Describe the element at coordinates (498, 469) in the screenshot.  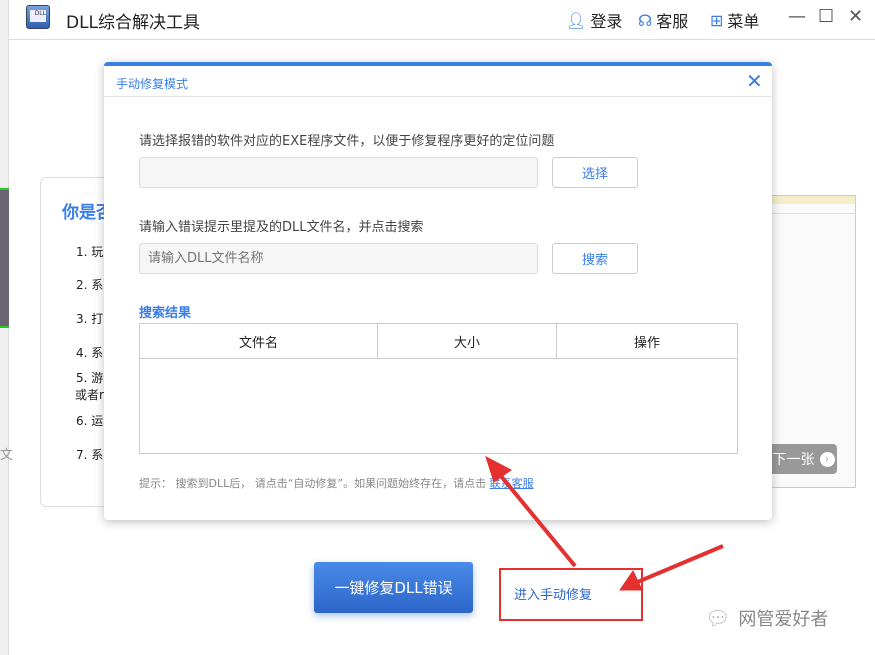
I see `arrow-head` at that location.